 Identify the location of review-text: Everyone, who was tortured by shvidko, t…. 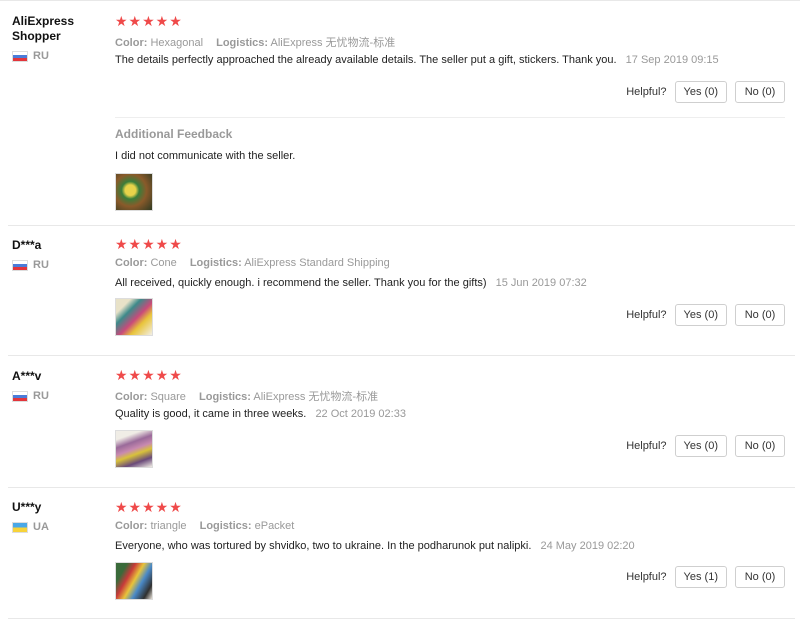
(323, 546).